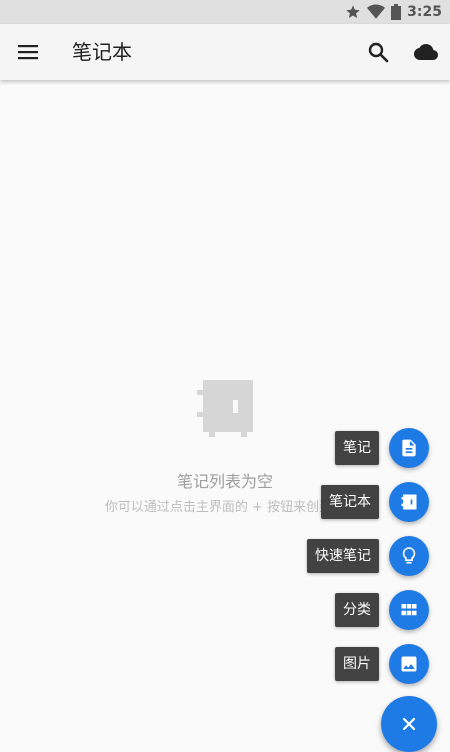 The width and height of the screenshot is (450, 752). What do you see at coordinates (225, 556) in the screenshot?
I see `fab-item-quick-note: 快速笔记` at bounding box center [225, 556].